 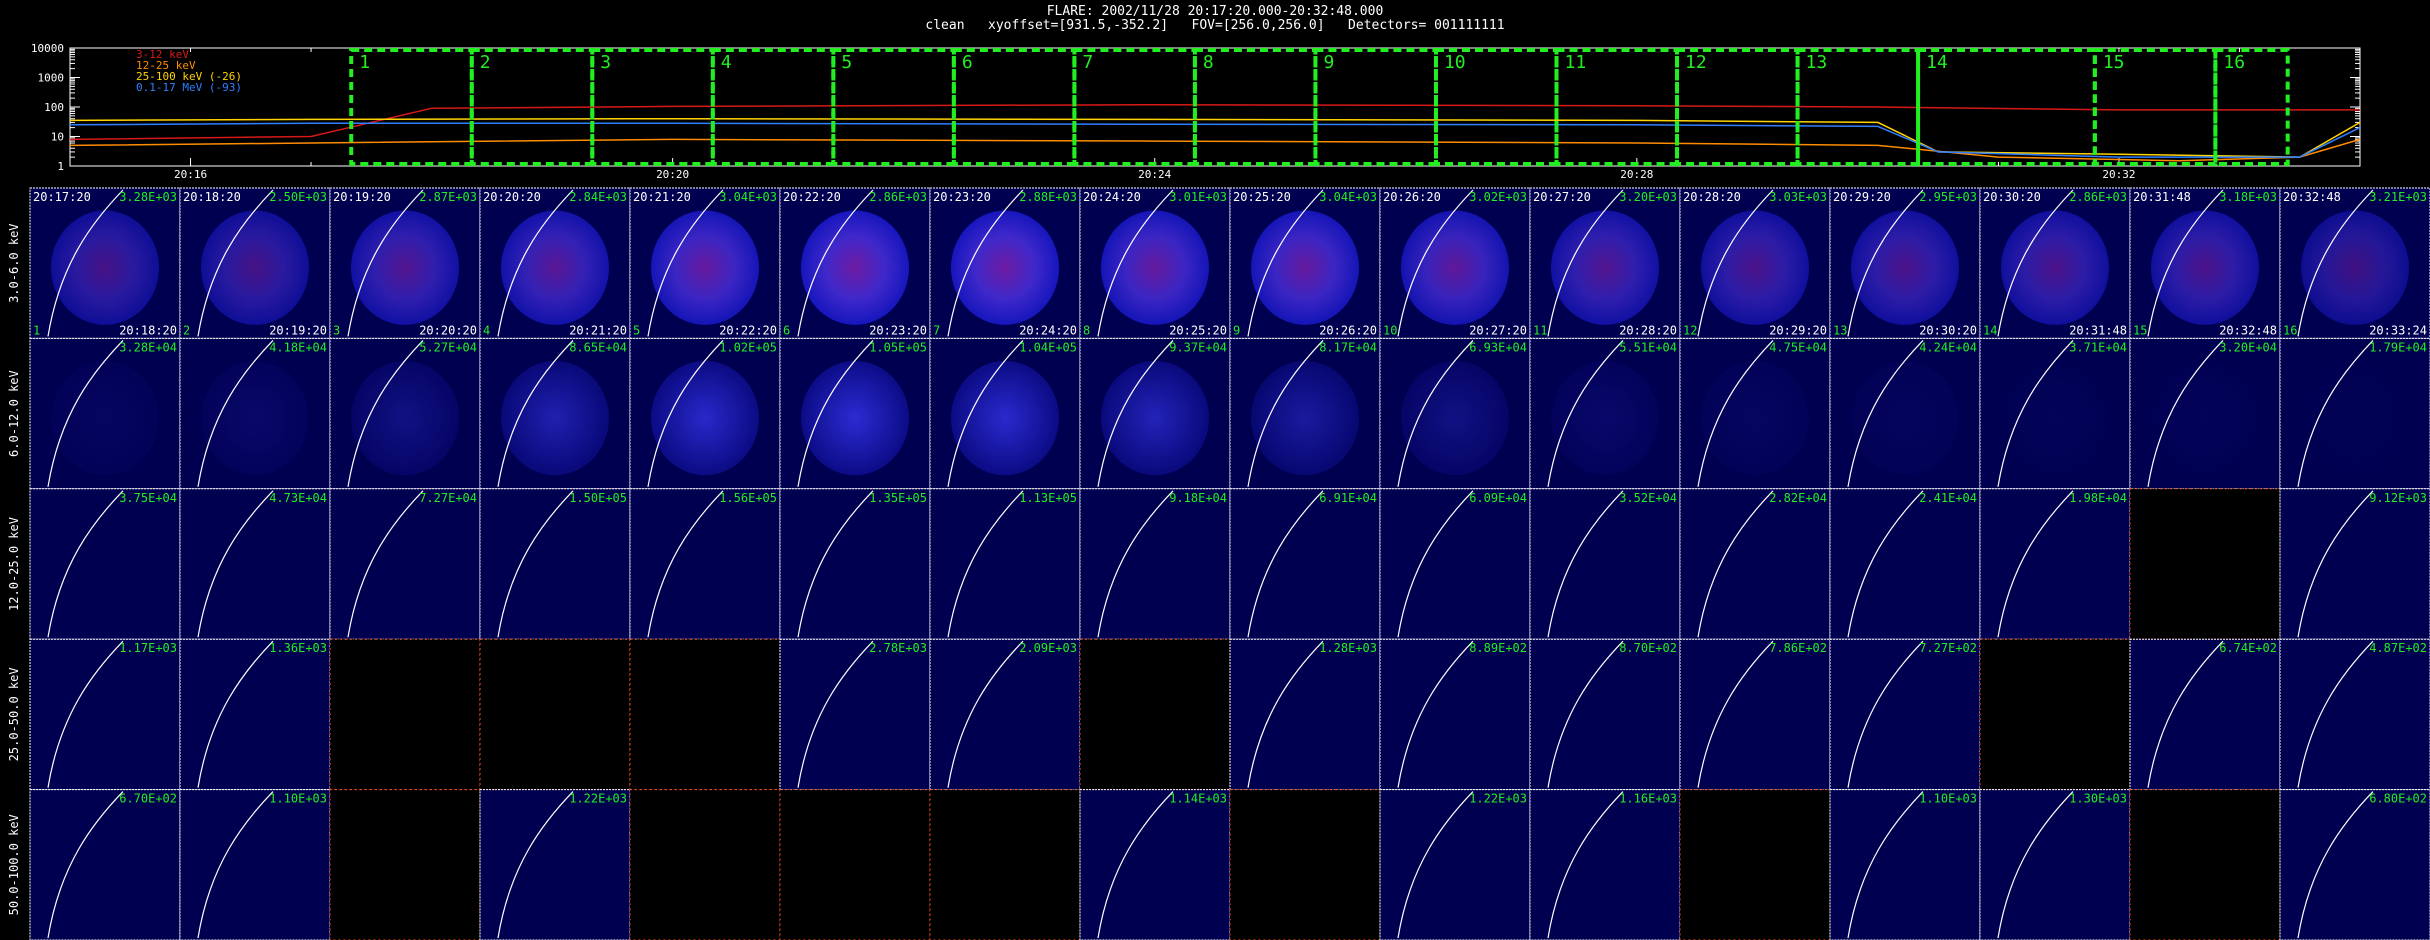 I want to click on image-index-label: 11, so click(x=1540, y=330).